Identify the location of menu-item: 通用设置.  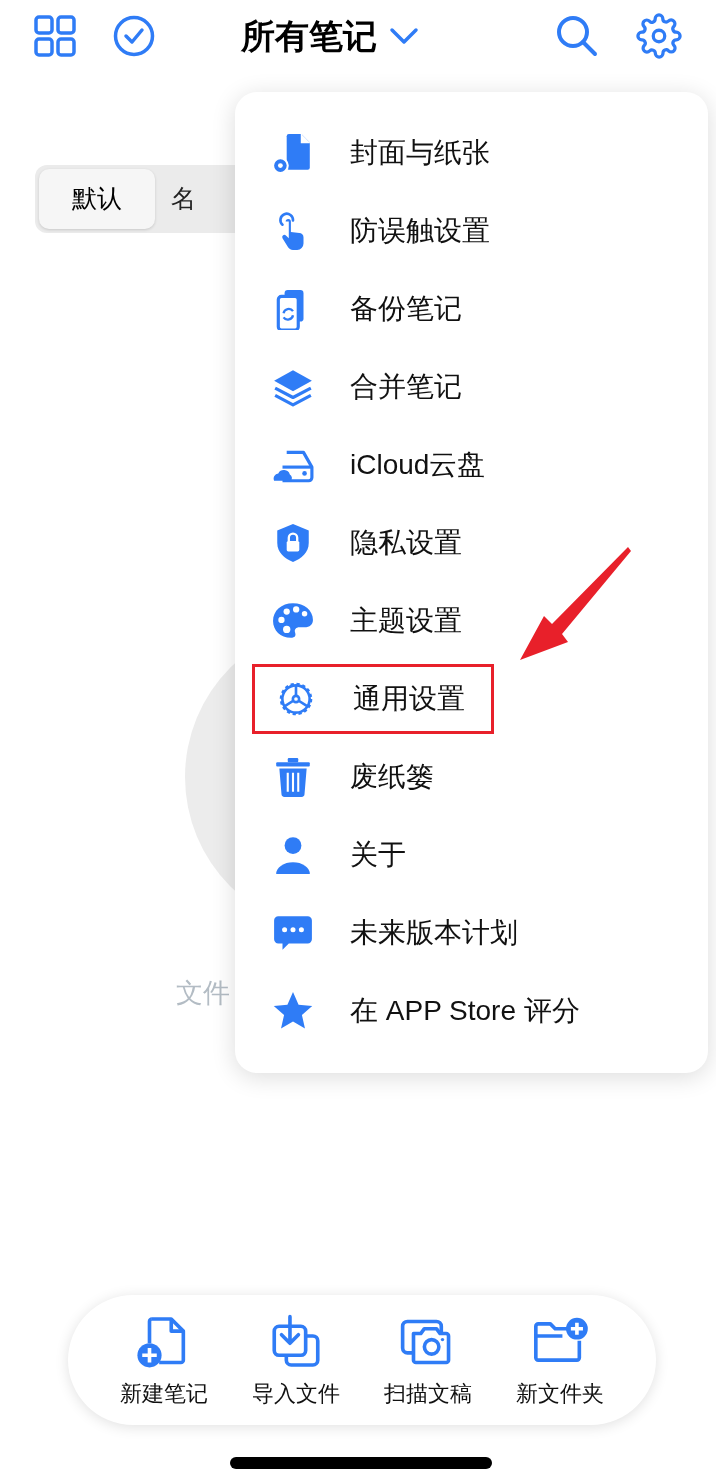
(373, 699).